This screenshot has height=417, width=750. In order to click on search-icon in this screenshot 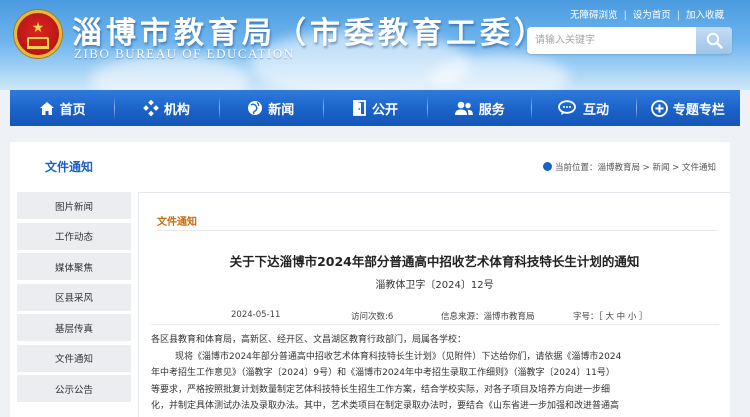, I will do `click(714, 40)`.